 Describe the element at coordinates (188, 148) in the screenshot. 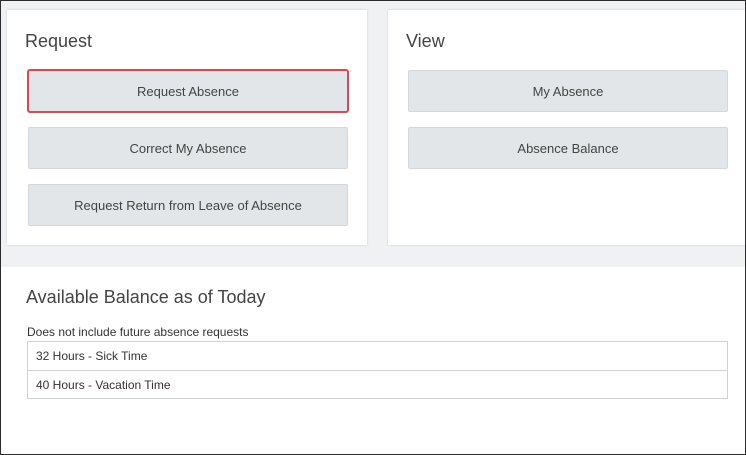

I see `correct-my-absence-button: Correct My Absence` at that location.